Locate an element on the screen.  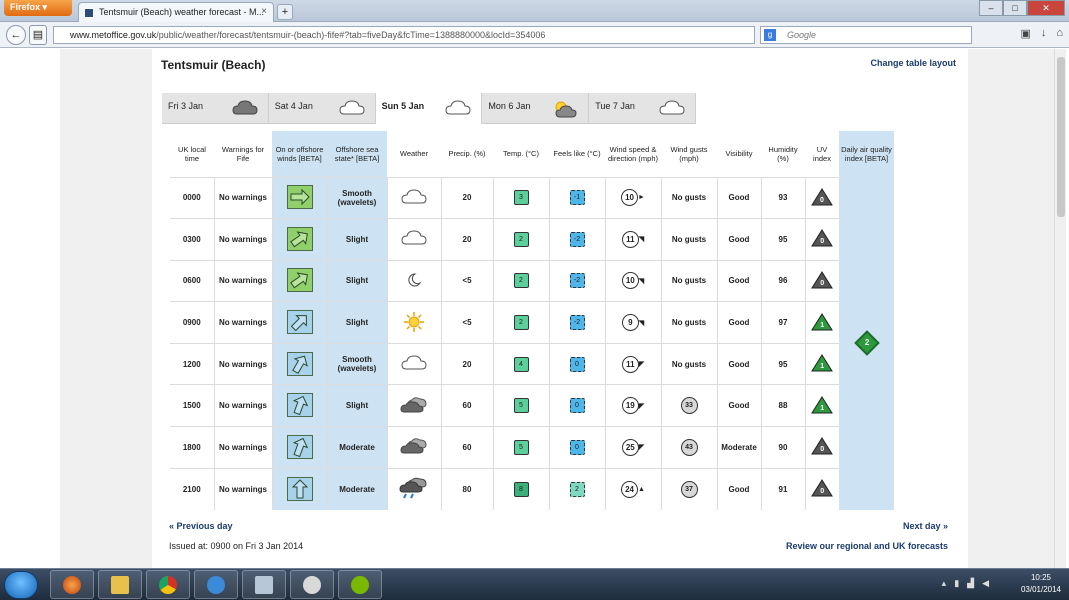
wind-speed-cell: 10 ► is located at coordinates (633, 197).